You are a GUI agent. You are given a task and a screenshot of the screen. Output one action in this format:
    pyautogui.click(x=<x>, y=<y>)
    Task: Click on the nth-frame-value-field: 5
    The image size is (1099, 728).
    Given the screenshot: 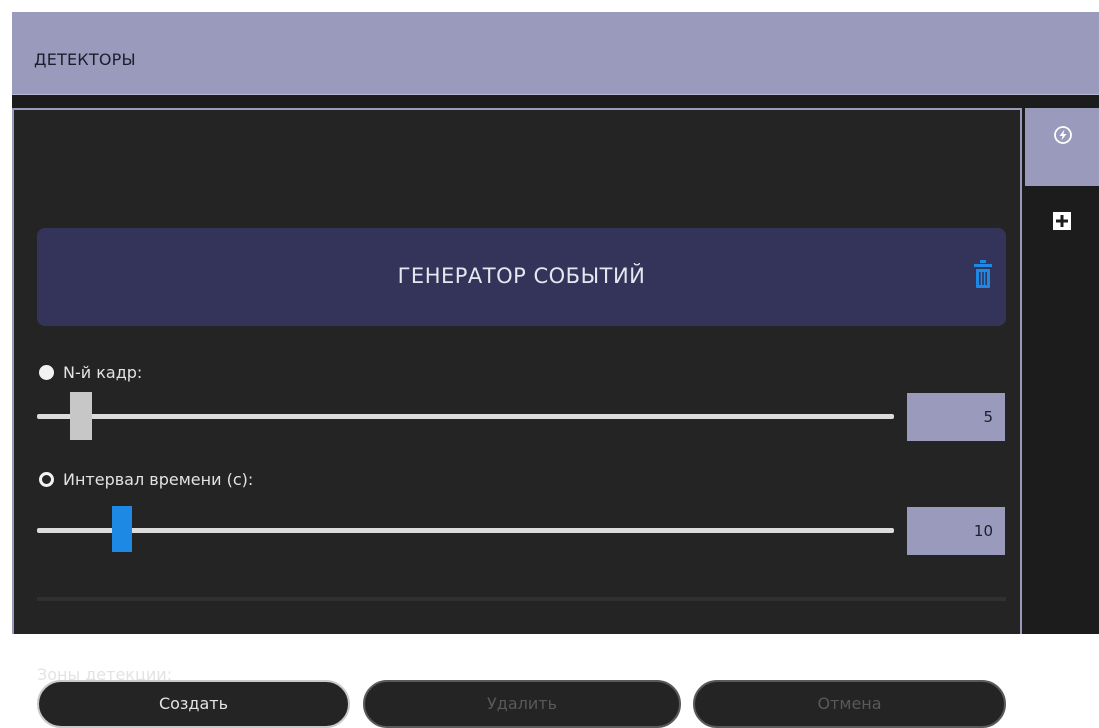 What is the action you would take?
    pyautogui.click(x=956, y=417)
    